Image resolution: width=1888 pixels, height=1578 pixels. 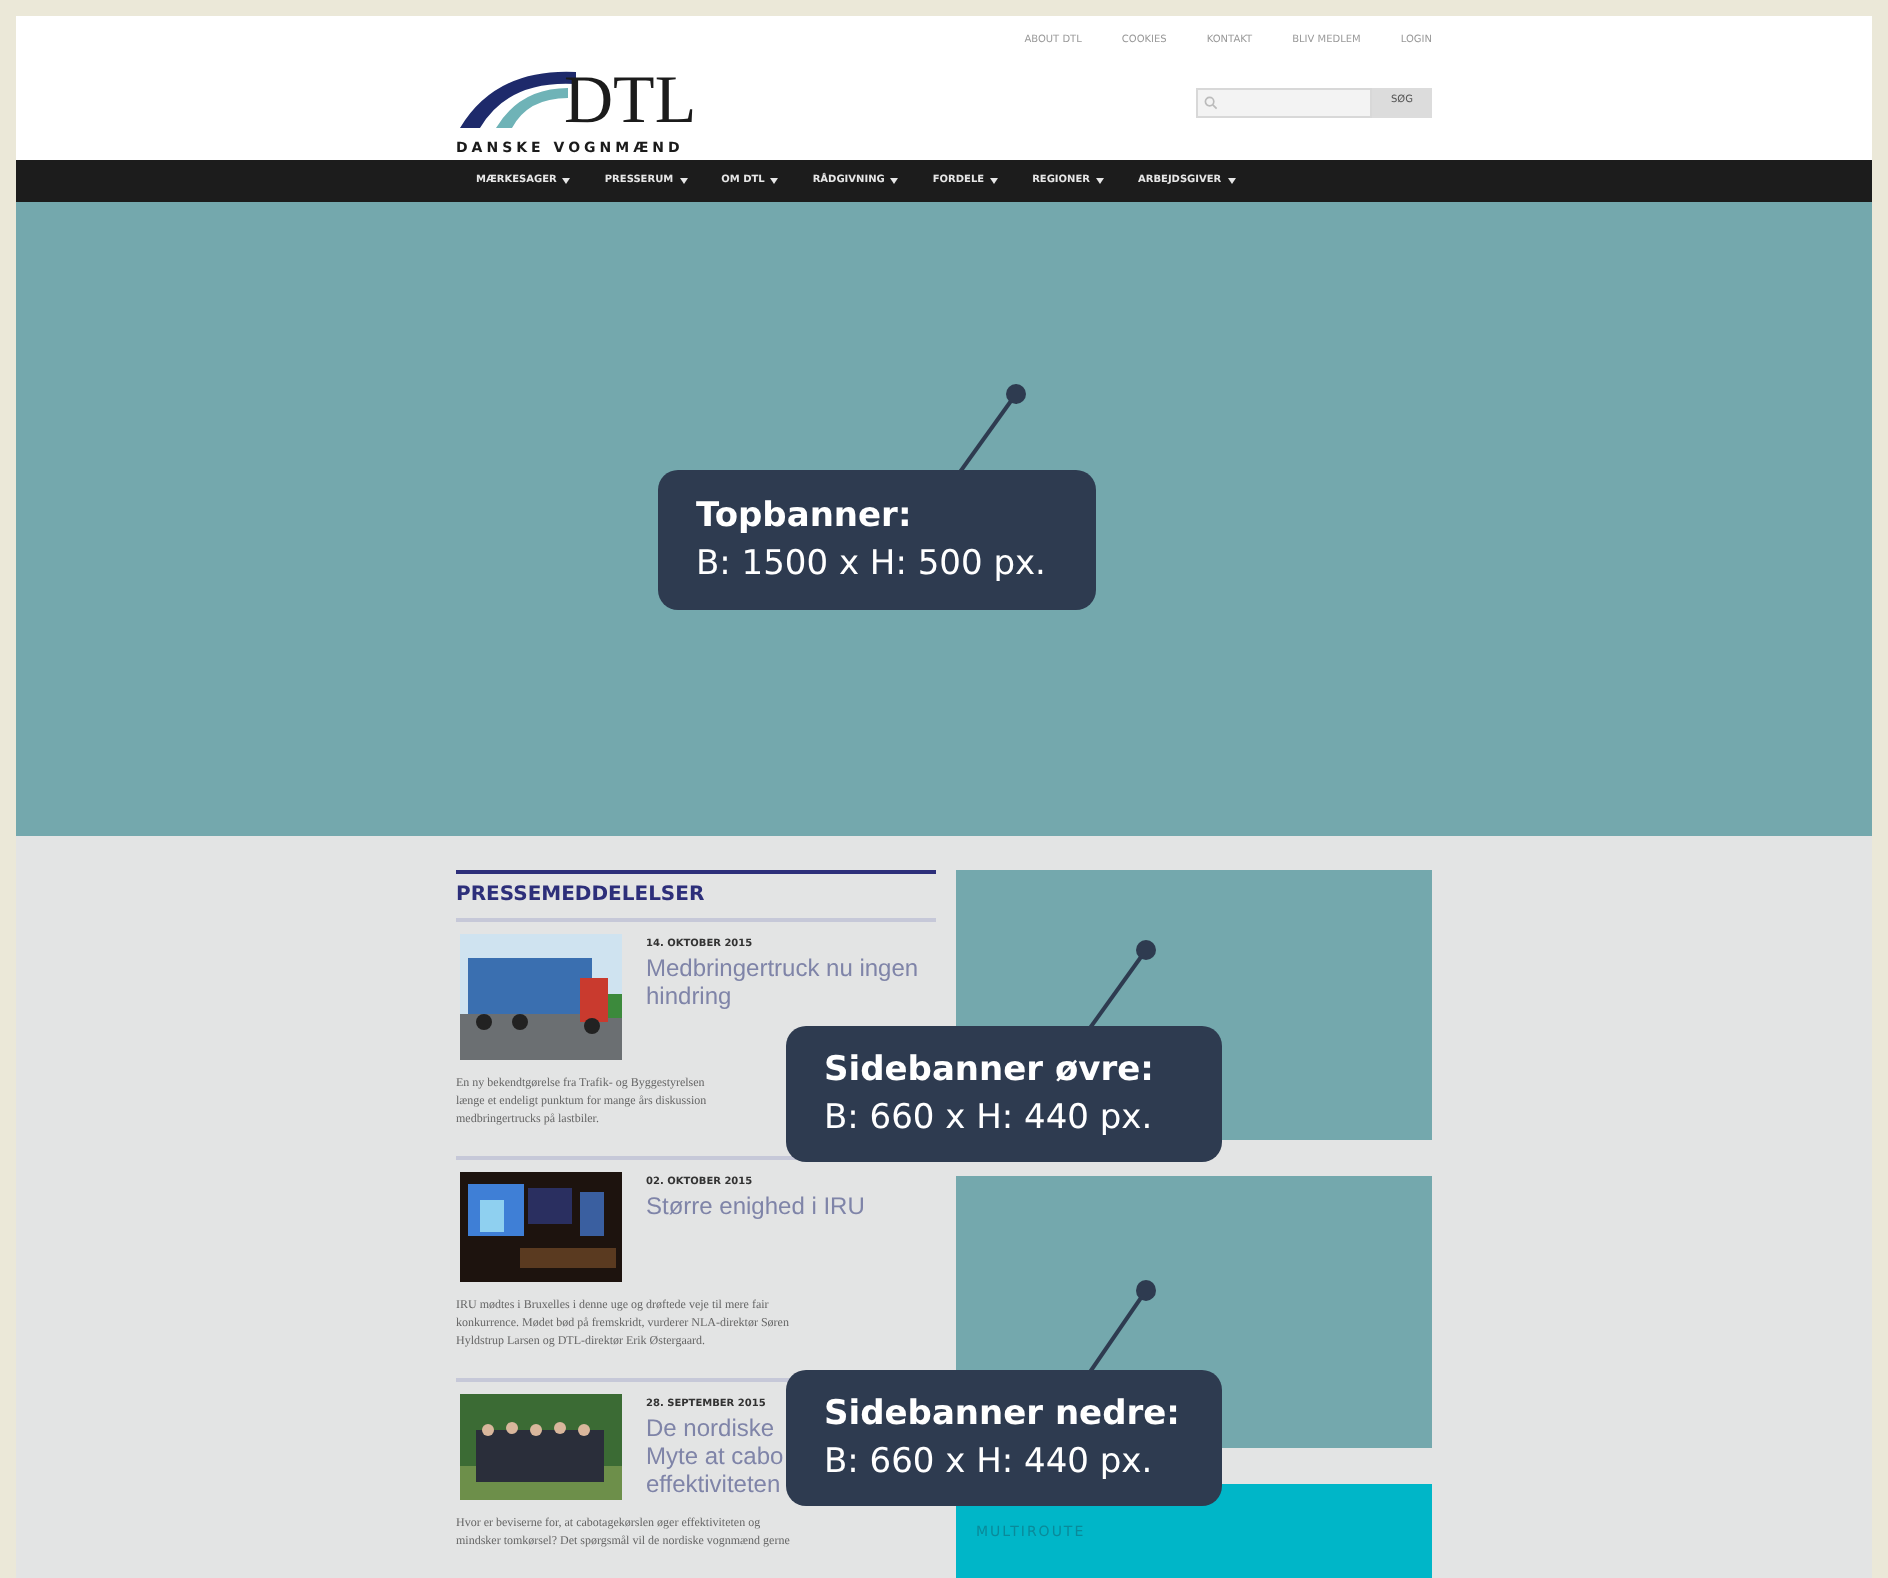 What do you see at coordinates (1211, 102) in the screenshot?
I see `search-icon` at bounding box center [1211, 102].